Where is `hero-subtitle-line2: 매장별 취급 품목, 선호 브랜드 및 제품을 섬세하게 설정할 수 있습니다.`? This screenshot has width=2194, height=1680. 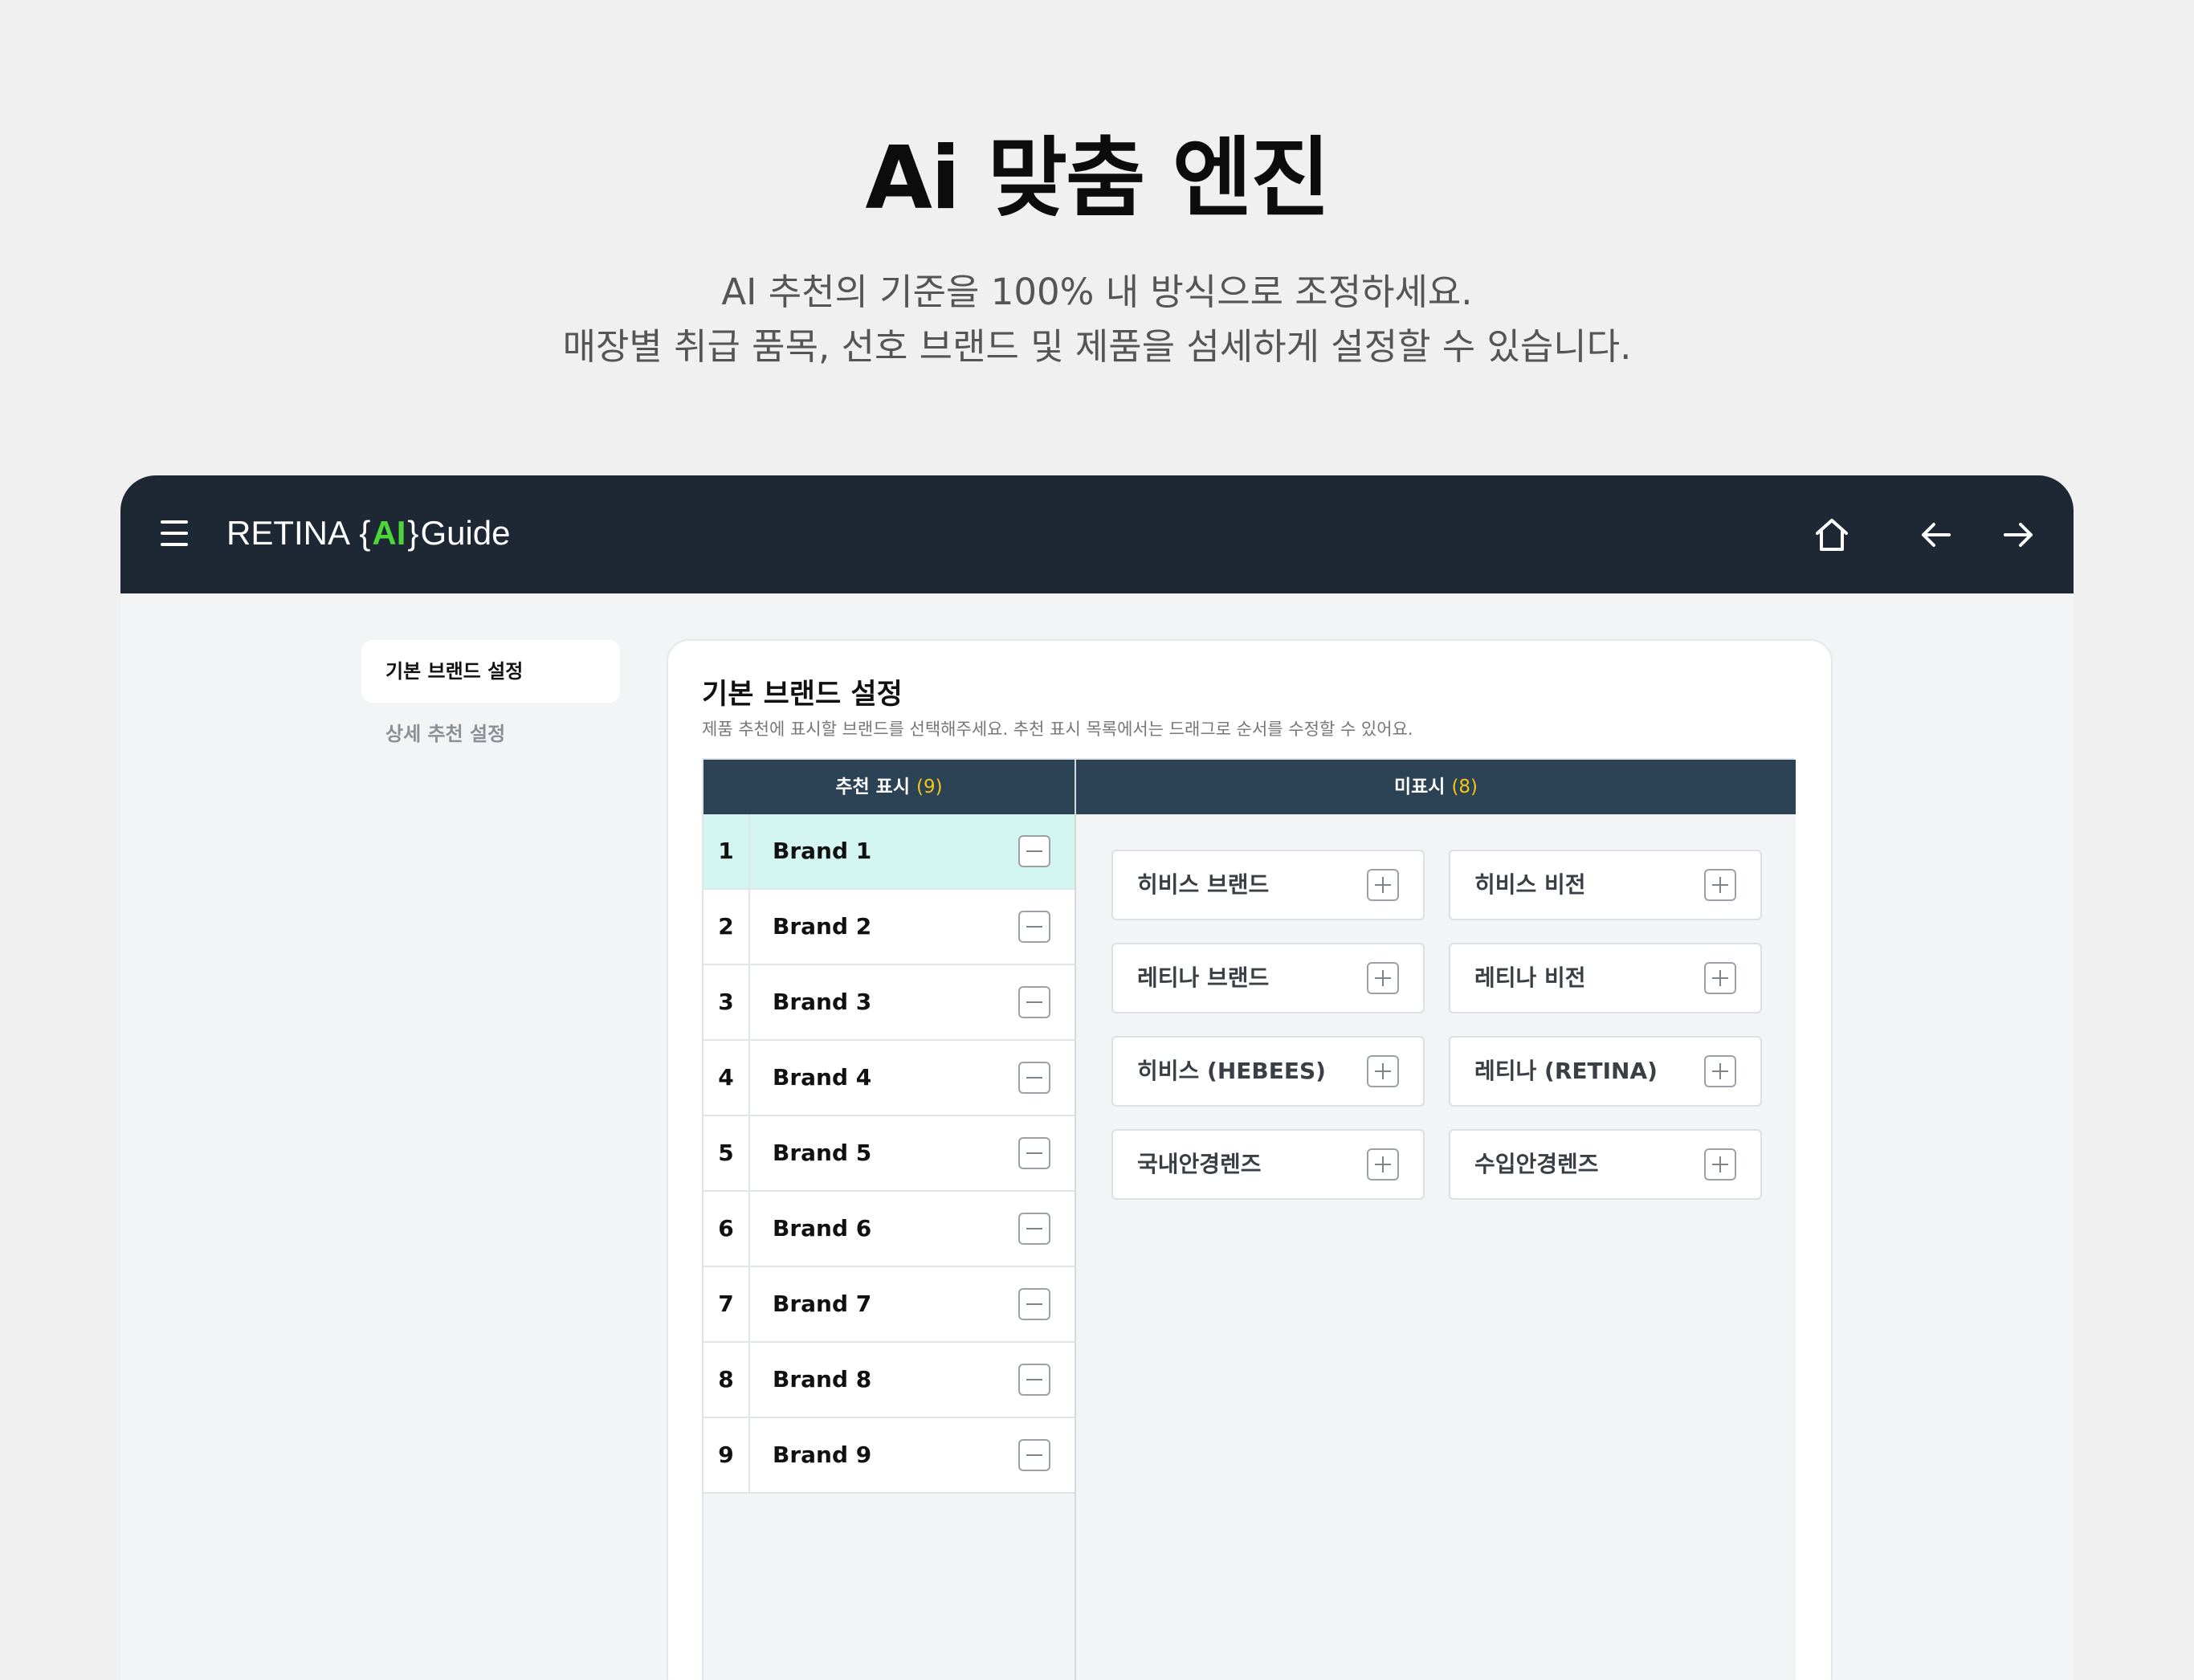 hero-subtitle-line2: 매장별 취급 품목, 선호 브랜드 및 제품을 섬세하게 설정할 수 있습니다. is located at coordinates (1097, 346).